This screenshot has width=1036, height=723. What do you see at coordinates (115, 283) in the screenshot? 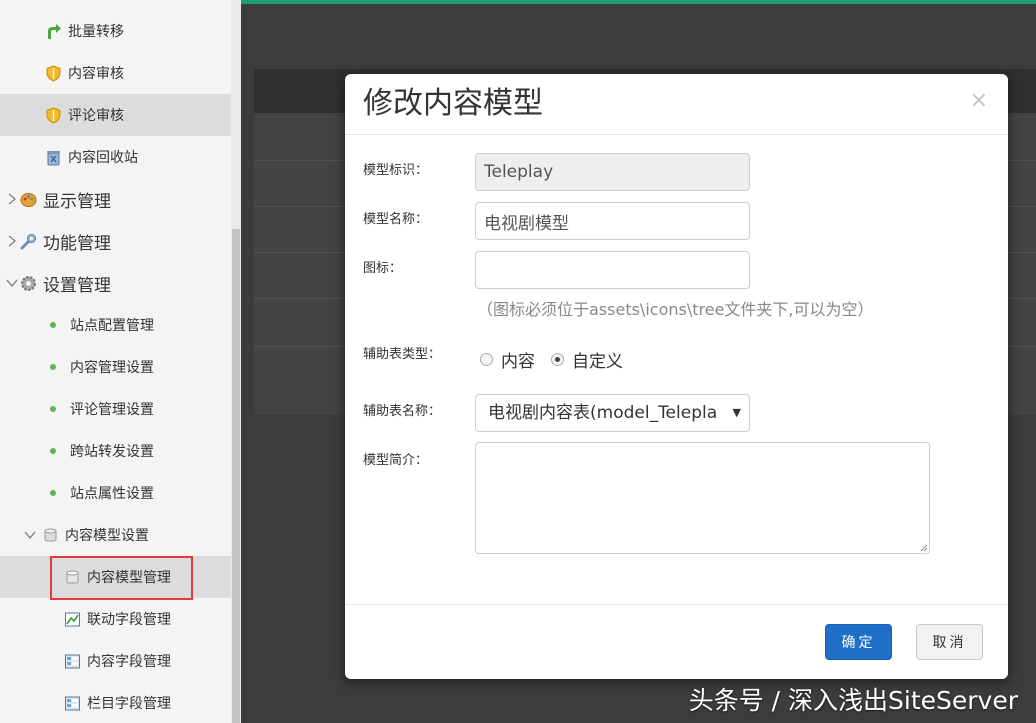
I see `sidebar-item-settings-management: 设置管理` at bounding box center [115, 283].